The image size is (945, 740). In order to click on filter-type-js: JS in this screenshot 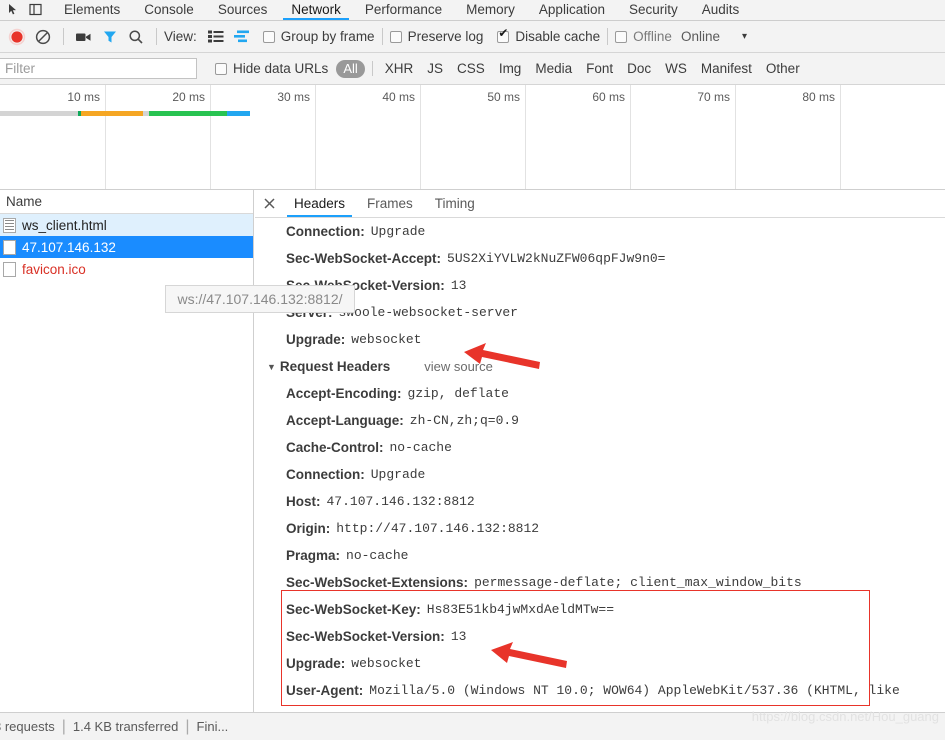, I will do `click(435, 68)`.